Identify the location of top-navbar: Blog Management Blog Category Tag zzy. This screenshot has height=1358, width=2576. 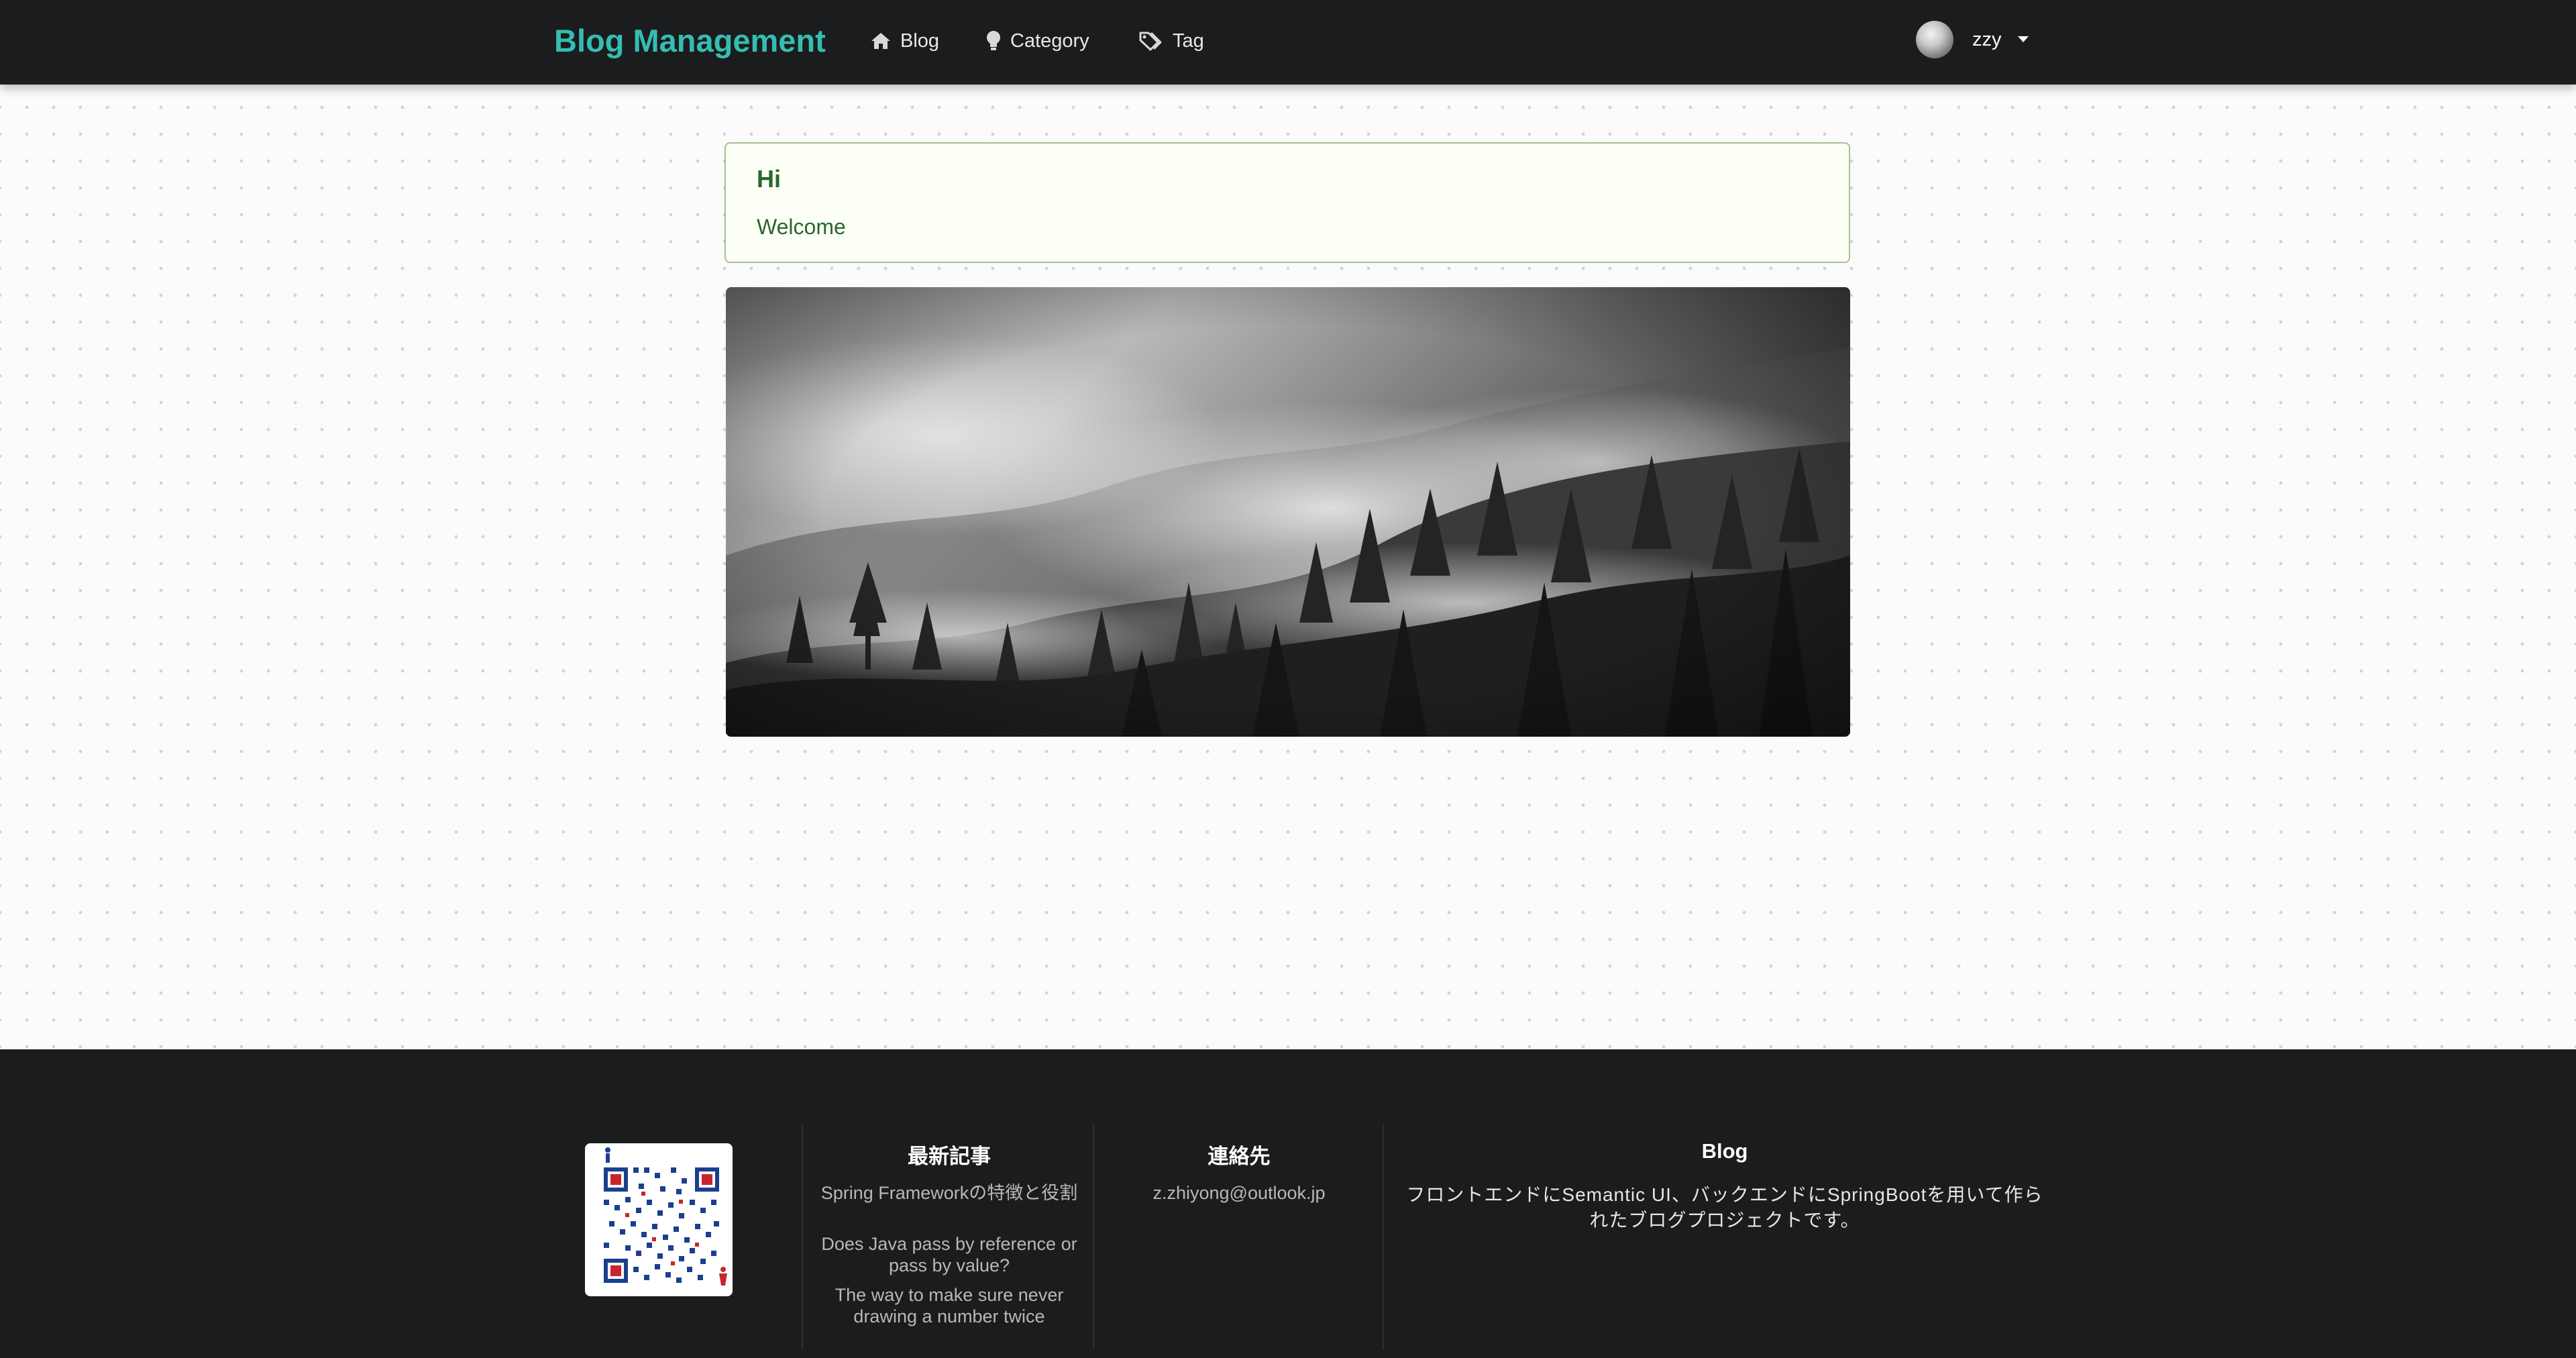
(1288, 42).